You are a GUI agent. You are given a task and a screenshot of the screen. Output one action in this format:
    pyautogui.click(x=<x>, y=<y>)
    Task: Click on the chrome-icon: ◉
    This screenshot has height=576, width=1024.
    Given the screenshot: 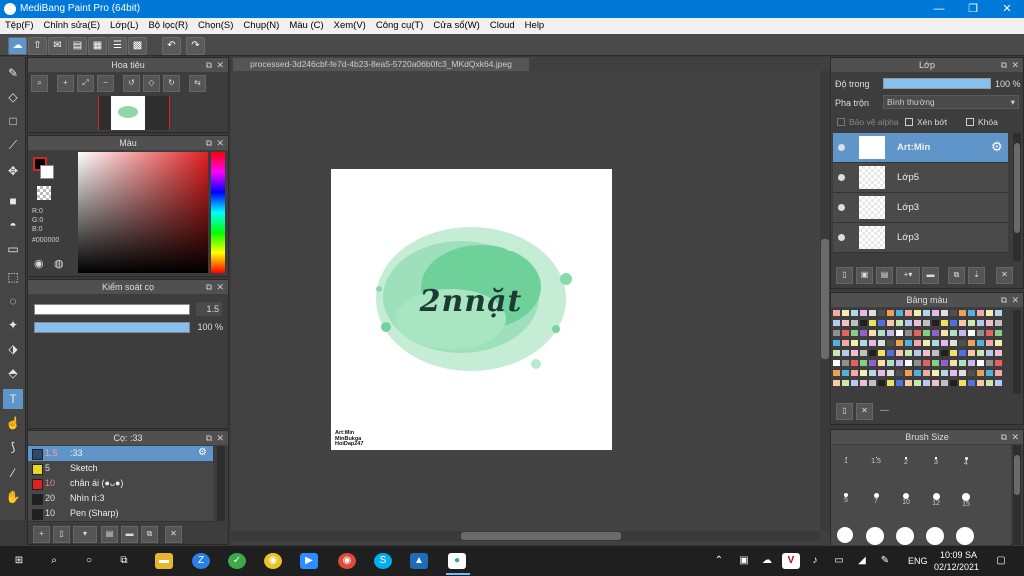 What is the action you would take?
    pyautogui.click(x=273, y=561)
    